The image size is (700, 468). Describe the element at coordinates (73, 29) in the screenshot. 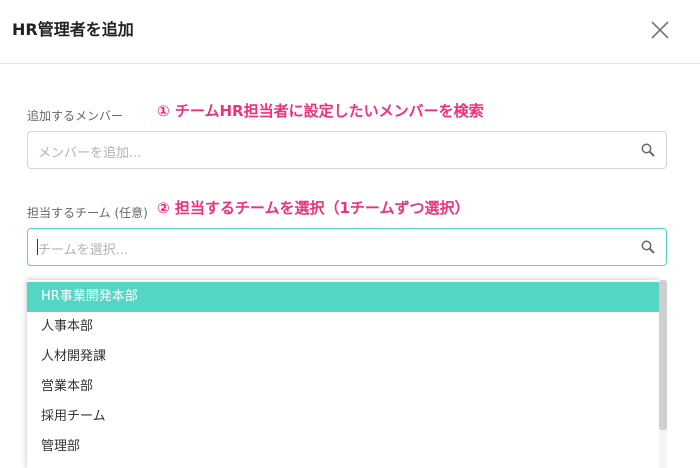

I see `dialog-title: HR管理者を追加` at that location.